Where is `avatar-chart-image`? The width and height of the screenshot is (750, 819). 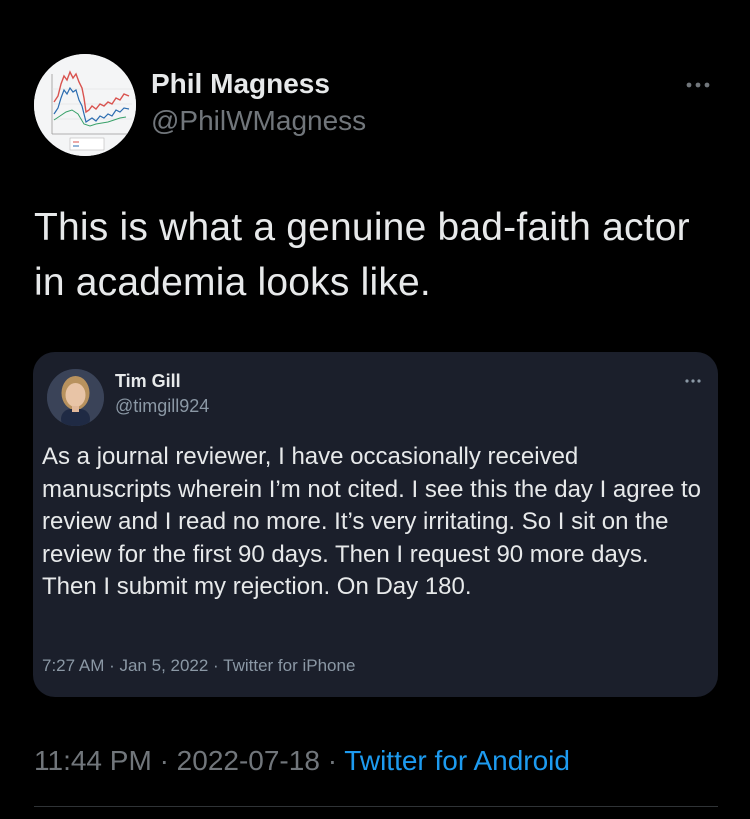
avatar-chart-image is located at coordinates (85, 105).